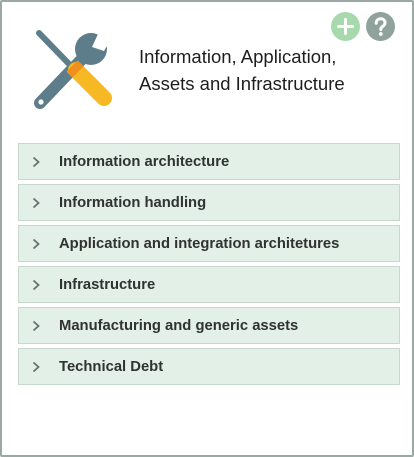 This screenshot has height=457, width=414. I want to click on section-label: Technical Debt, so click(111, 366).